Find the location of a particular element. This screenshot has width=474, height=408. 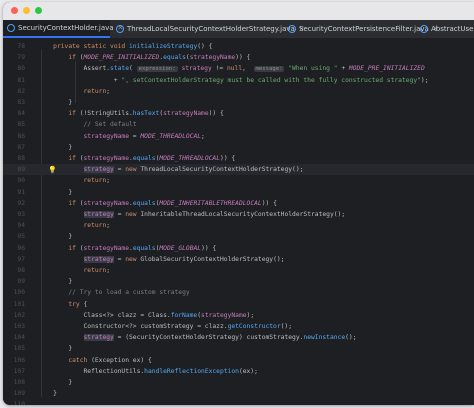

line-number: 102 is located at coordinates (14, 315).